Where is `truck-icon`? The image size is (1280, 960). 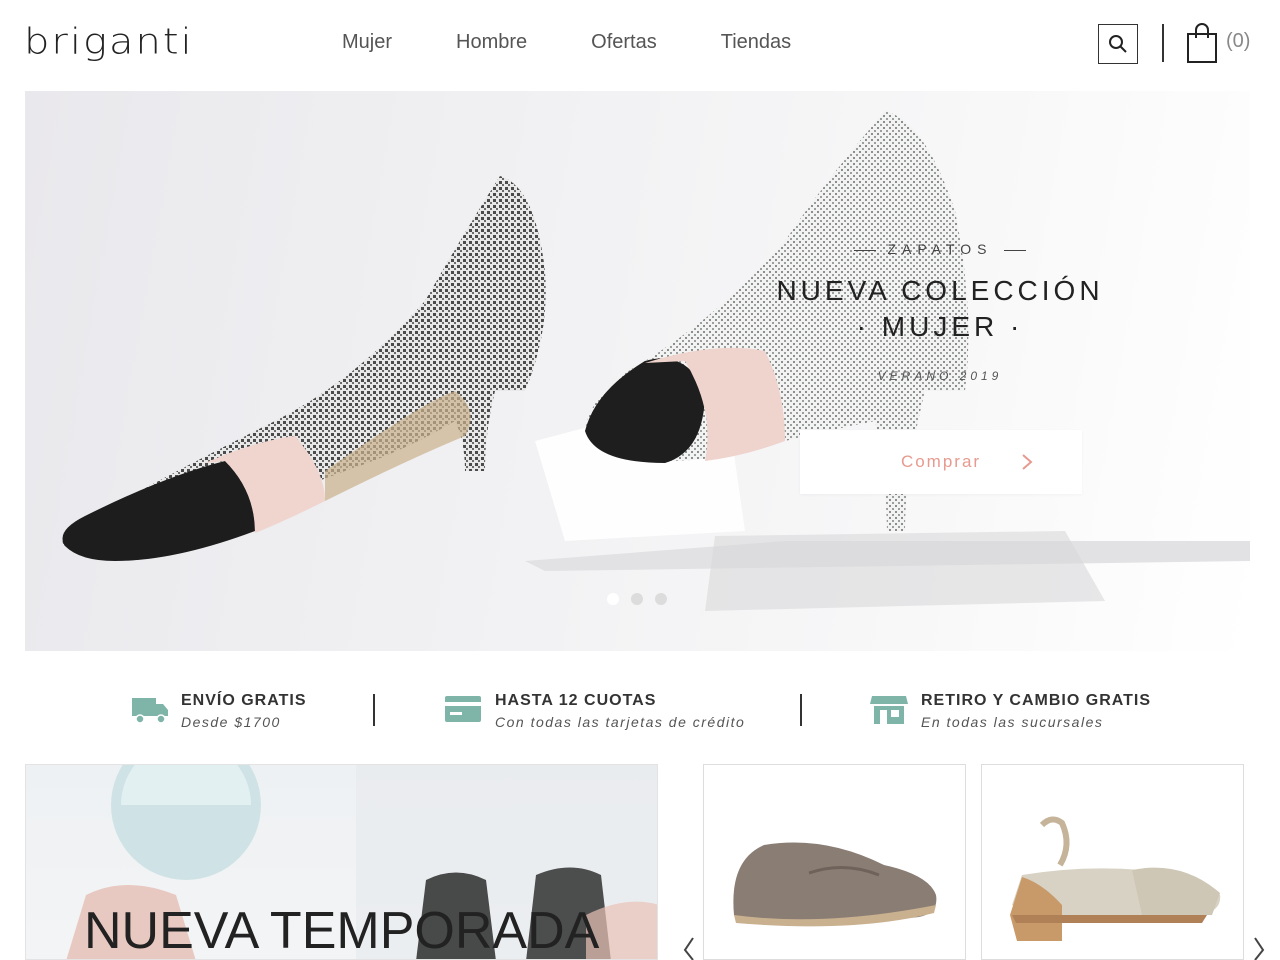 truck-icon is located at coordinates (150, 711).